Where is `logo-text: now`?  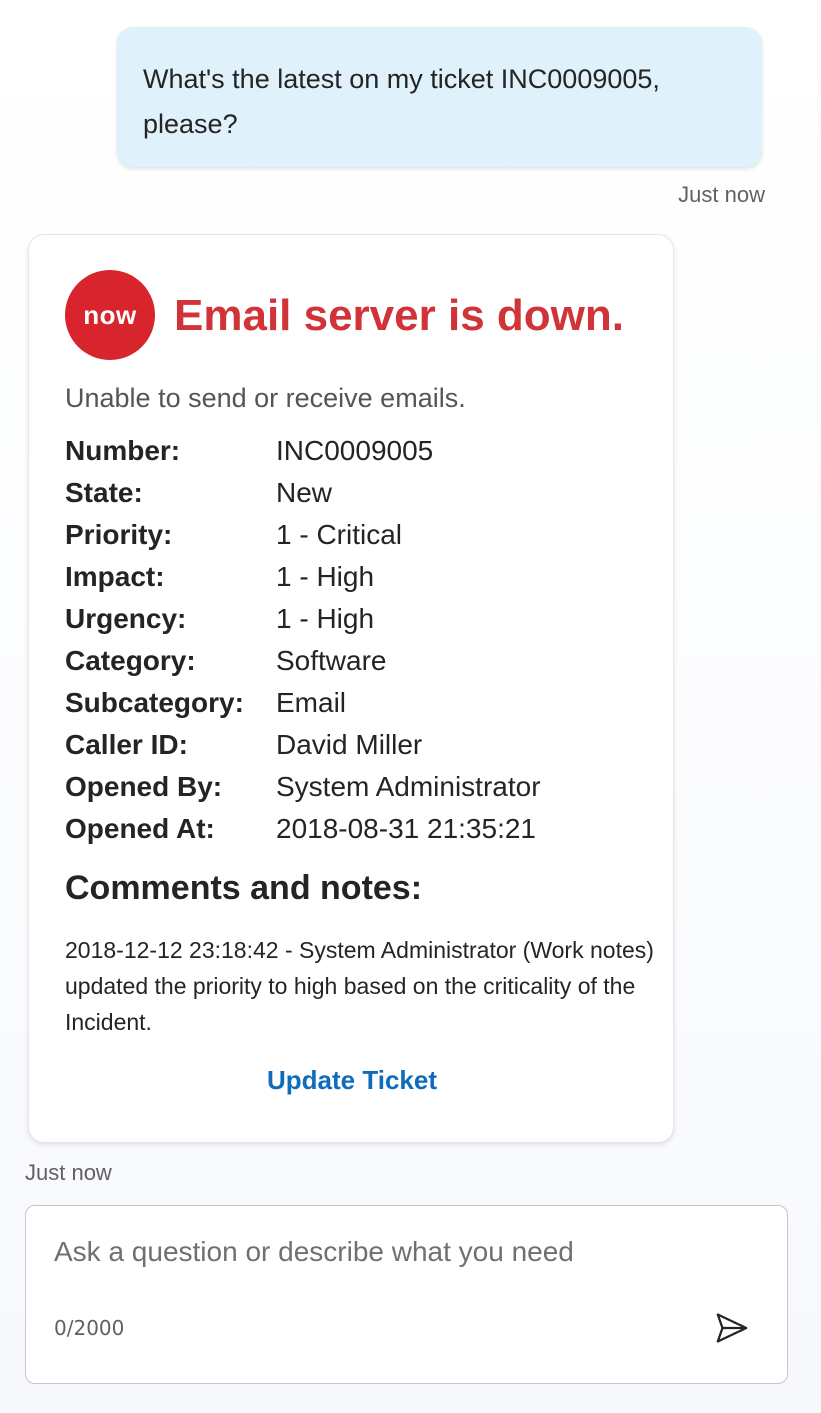
logo-text: now is located at coordinates (110, 314).